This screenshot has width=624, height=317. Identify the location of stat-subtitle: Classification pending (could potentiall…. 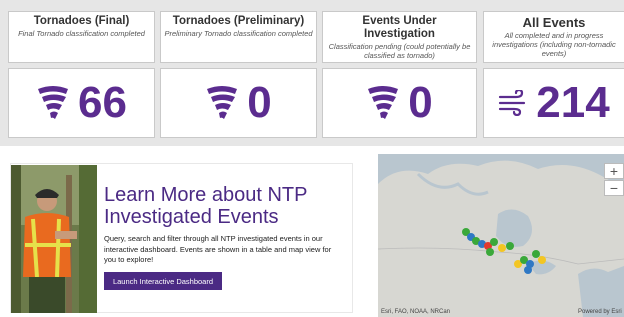
(399, 51).